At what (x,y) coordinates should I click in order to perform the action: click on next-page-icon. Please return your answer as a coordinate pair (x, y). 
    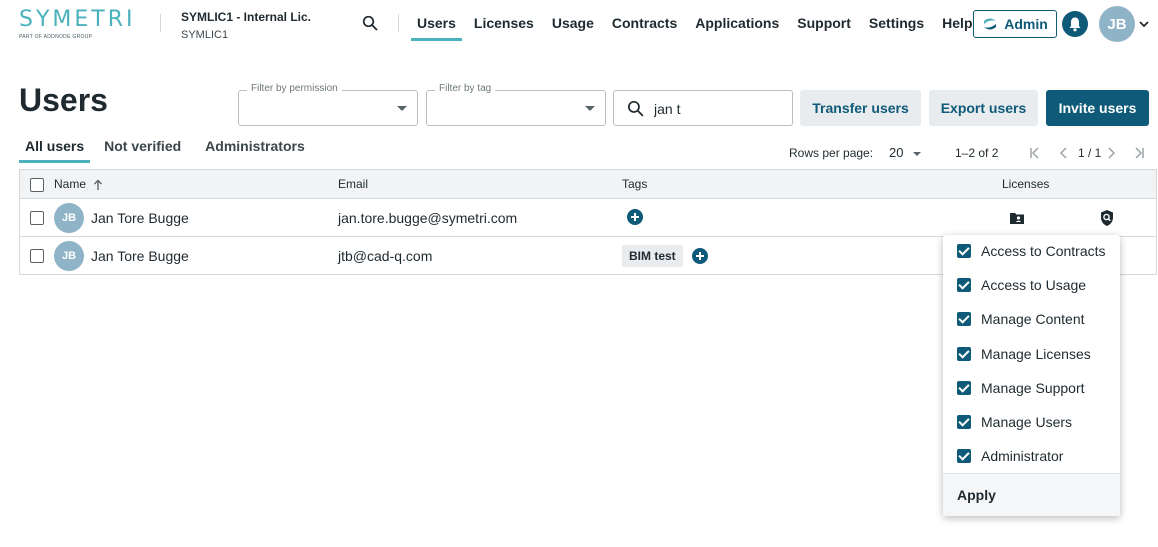
    Looking at the image, I should click on (1111, 153).